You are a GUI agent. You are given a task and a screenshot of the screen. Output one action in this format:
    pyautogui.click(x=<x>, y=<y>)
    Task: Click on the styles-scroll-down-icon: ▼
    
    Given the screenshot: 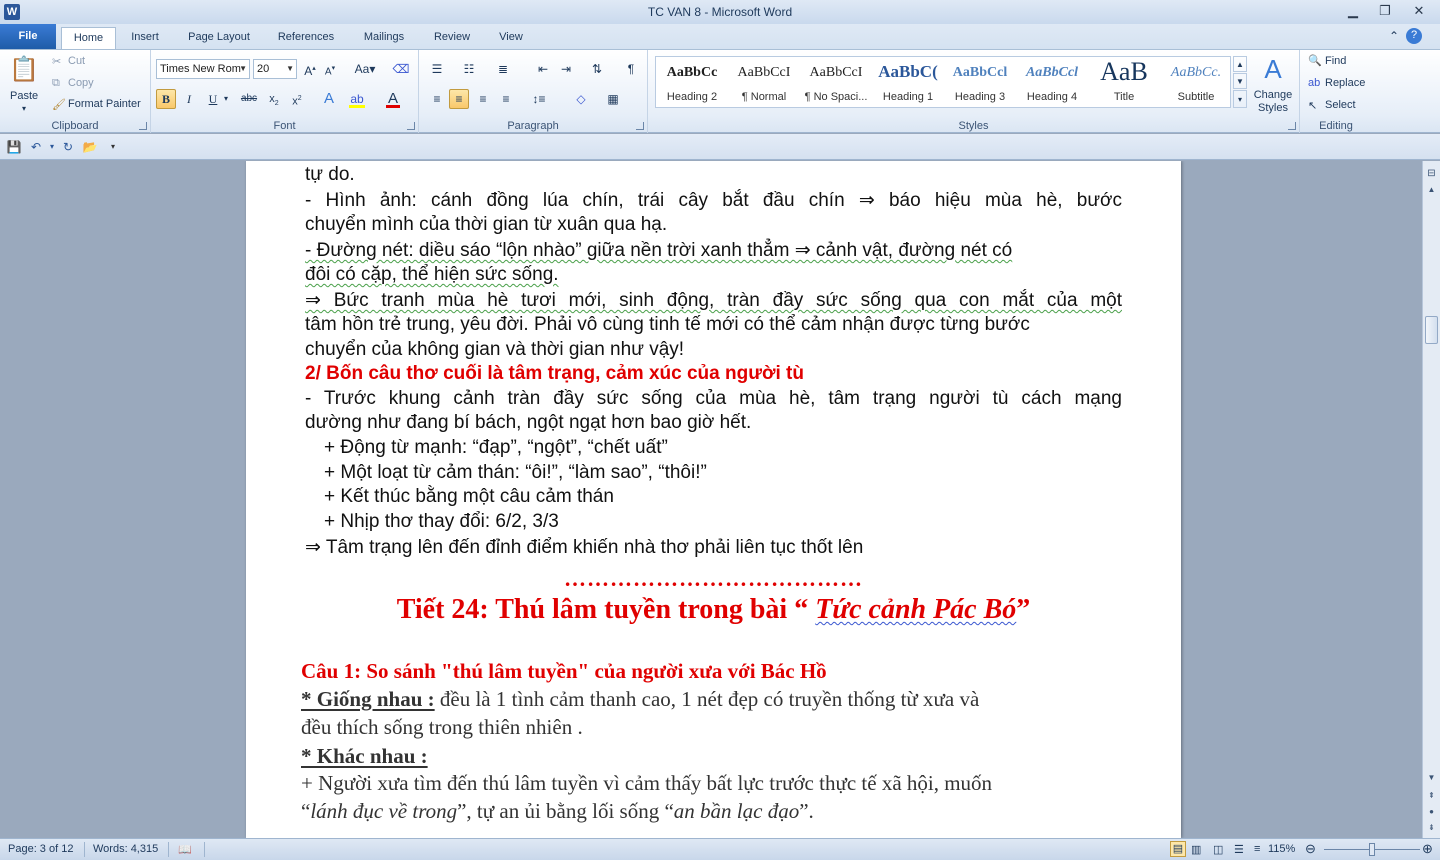 What is the action you would take?
    pyautogui.click(x=1240, y=81)
    